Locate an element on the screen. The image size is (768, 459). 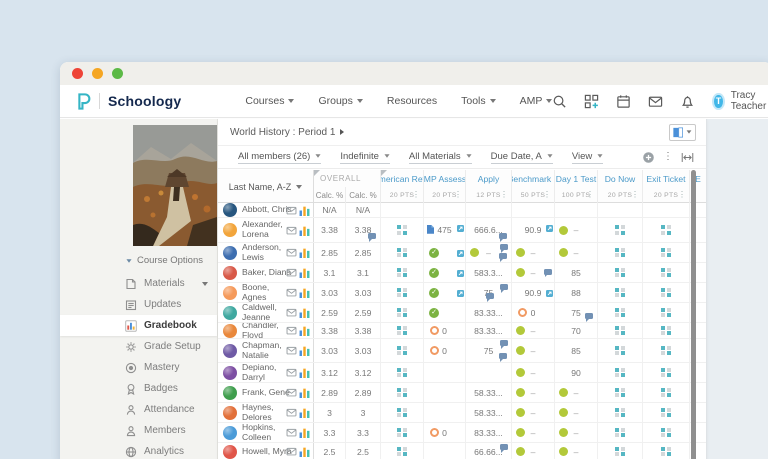
notifications-icon is located at coordinates (687, 101).